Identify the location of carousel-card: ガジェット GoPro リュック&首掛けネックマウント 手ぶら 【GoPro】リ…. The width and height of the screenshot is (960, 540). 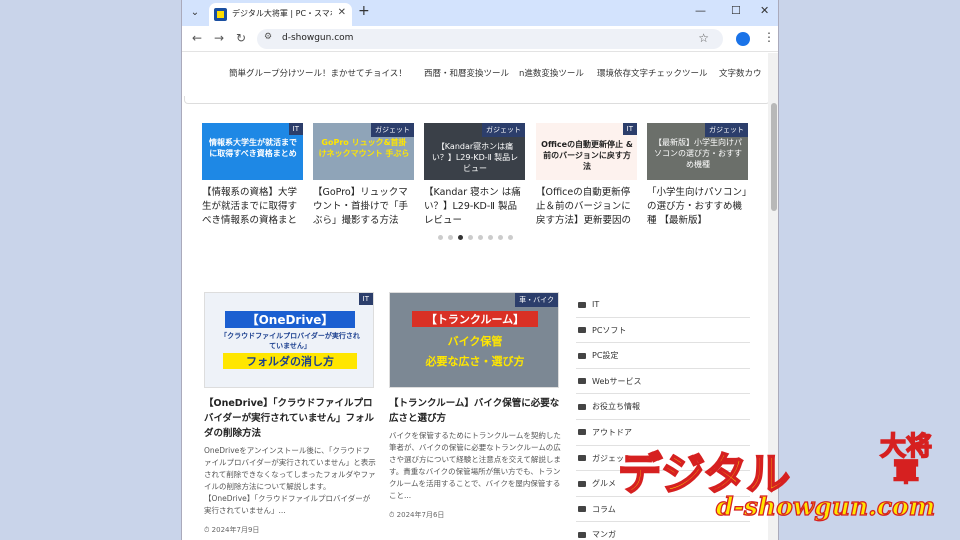
(364, 175).